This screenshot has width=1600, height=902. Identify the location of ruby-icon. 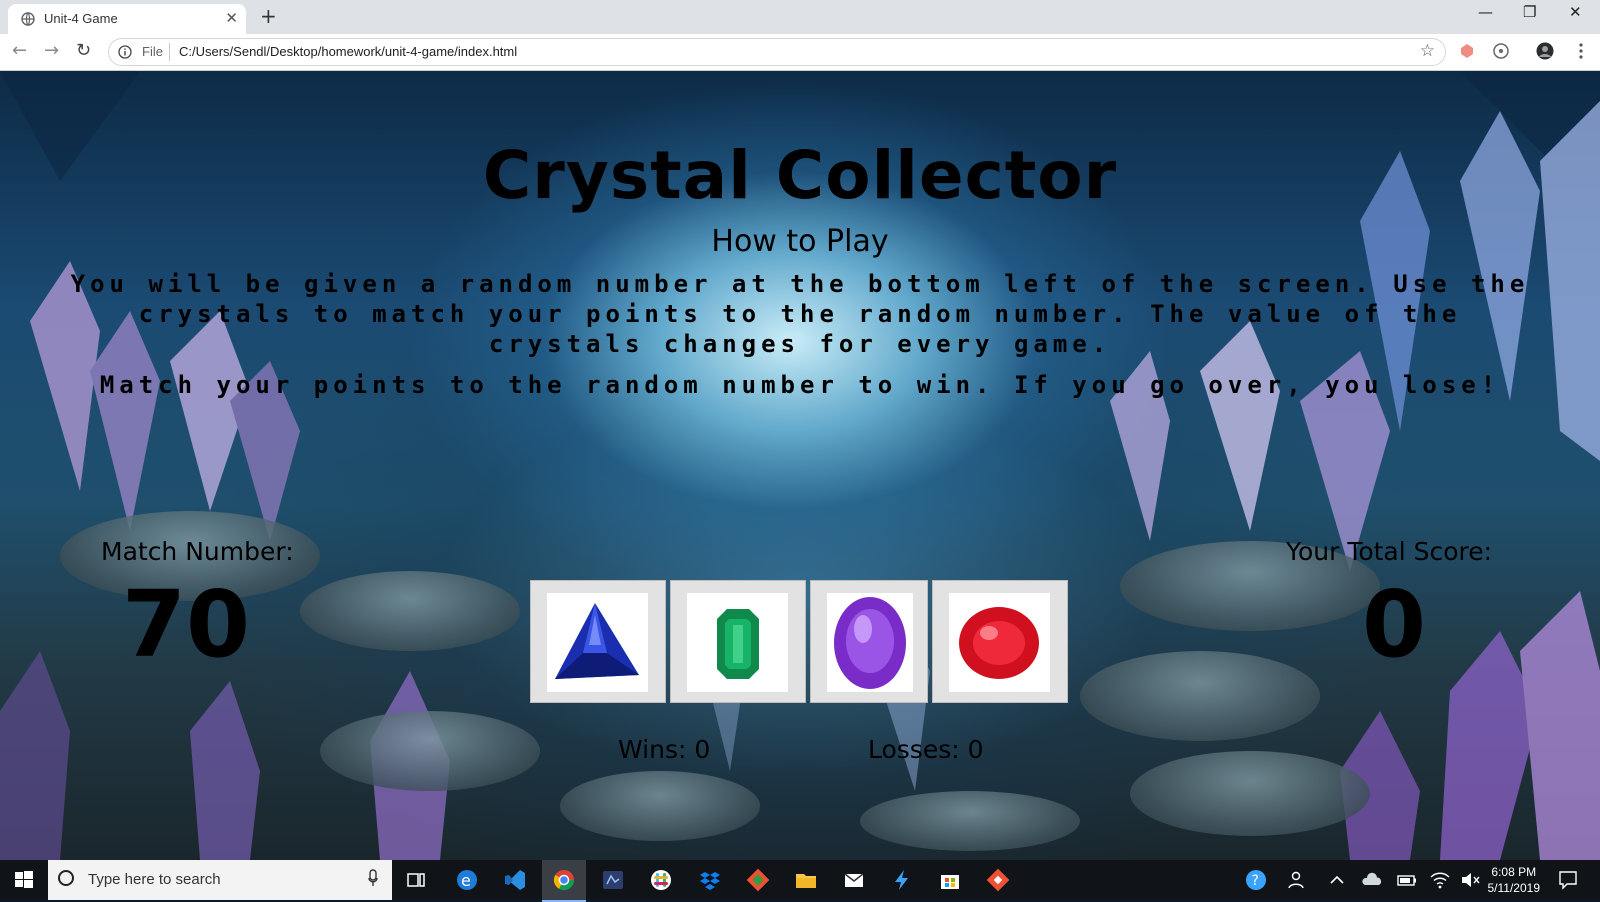
(999, 643).